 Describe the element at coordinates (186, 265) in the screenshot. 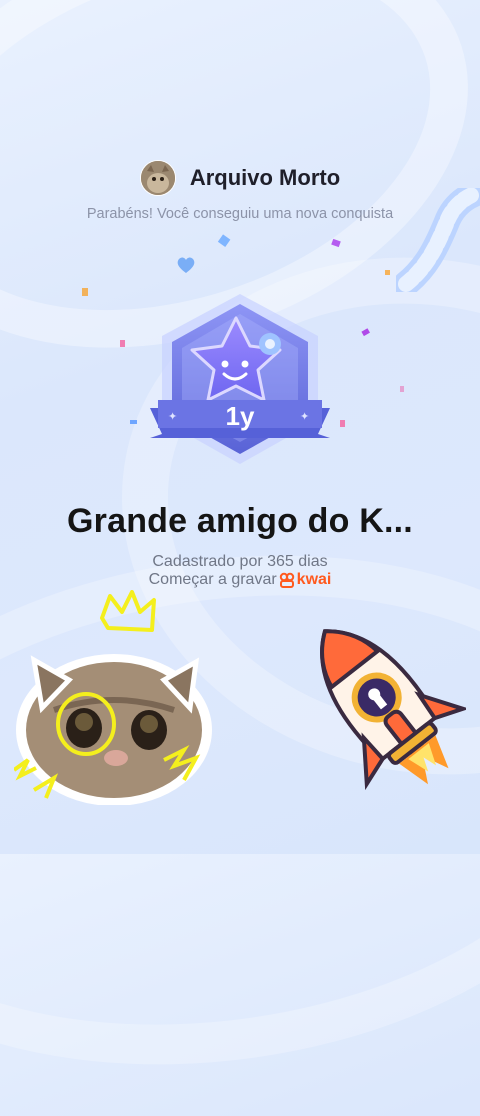

I see `heart-icon` at that location.